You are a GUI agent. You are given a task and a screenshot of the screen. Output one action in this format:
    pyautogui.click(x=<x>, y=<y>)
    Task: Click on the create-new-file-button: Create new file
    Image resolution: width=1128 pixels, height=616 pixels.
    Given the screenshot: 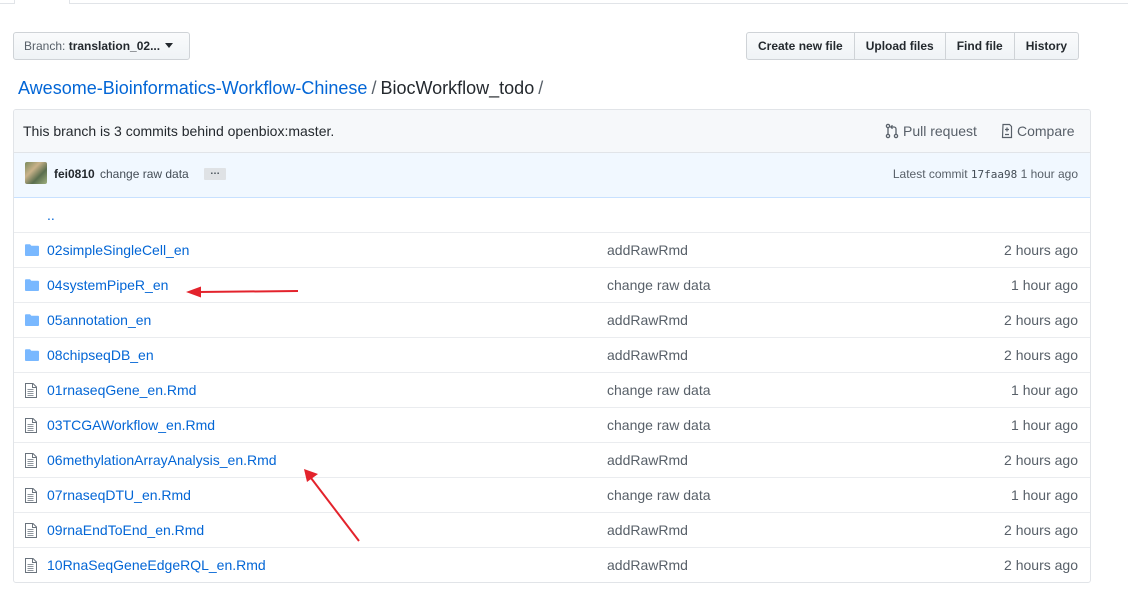 What is the action you would take?
    pyautogui.click(x=800, y=46)
    